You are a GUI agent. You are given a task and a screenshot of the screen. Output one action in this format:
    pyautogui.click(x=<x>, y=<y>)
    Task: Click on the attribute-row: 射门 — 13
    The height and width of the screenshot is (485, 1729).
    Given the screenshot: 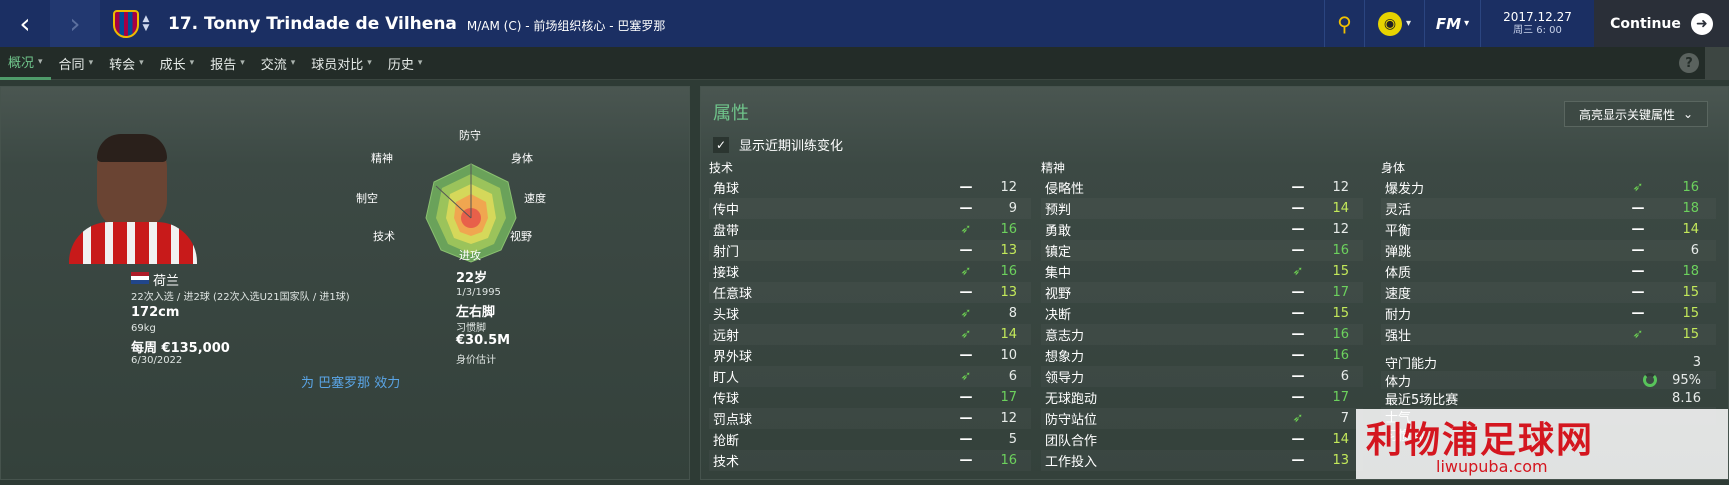 What is the action you would take?
    pyautogui.click(x=870, y=250)
    